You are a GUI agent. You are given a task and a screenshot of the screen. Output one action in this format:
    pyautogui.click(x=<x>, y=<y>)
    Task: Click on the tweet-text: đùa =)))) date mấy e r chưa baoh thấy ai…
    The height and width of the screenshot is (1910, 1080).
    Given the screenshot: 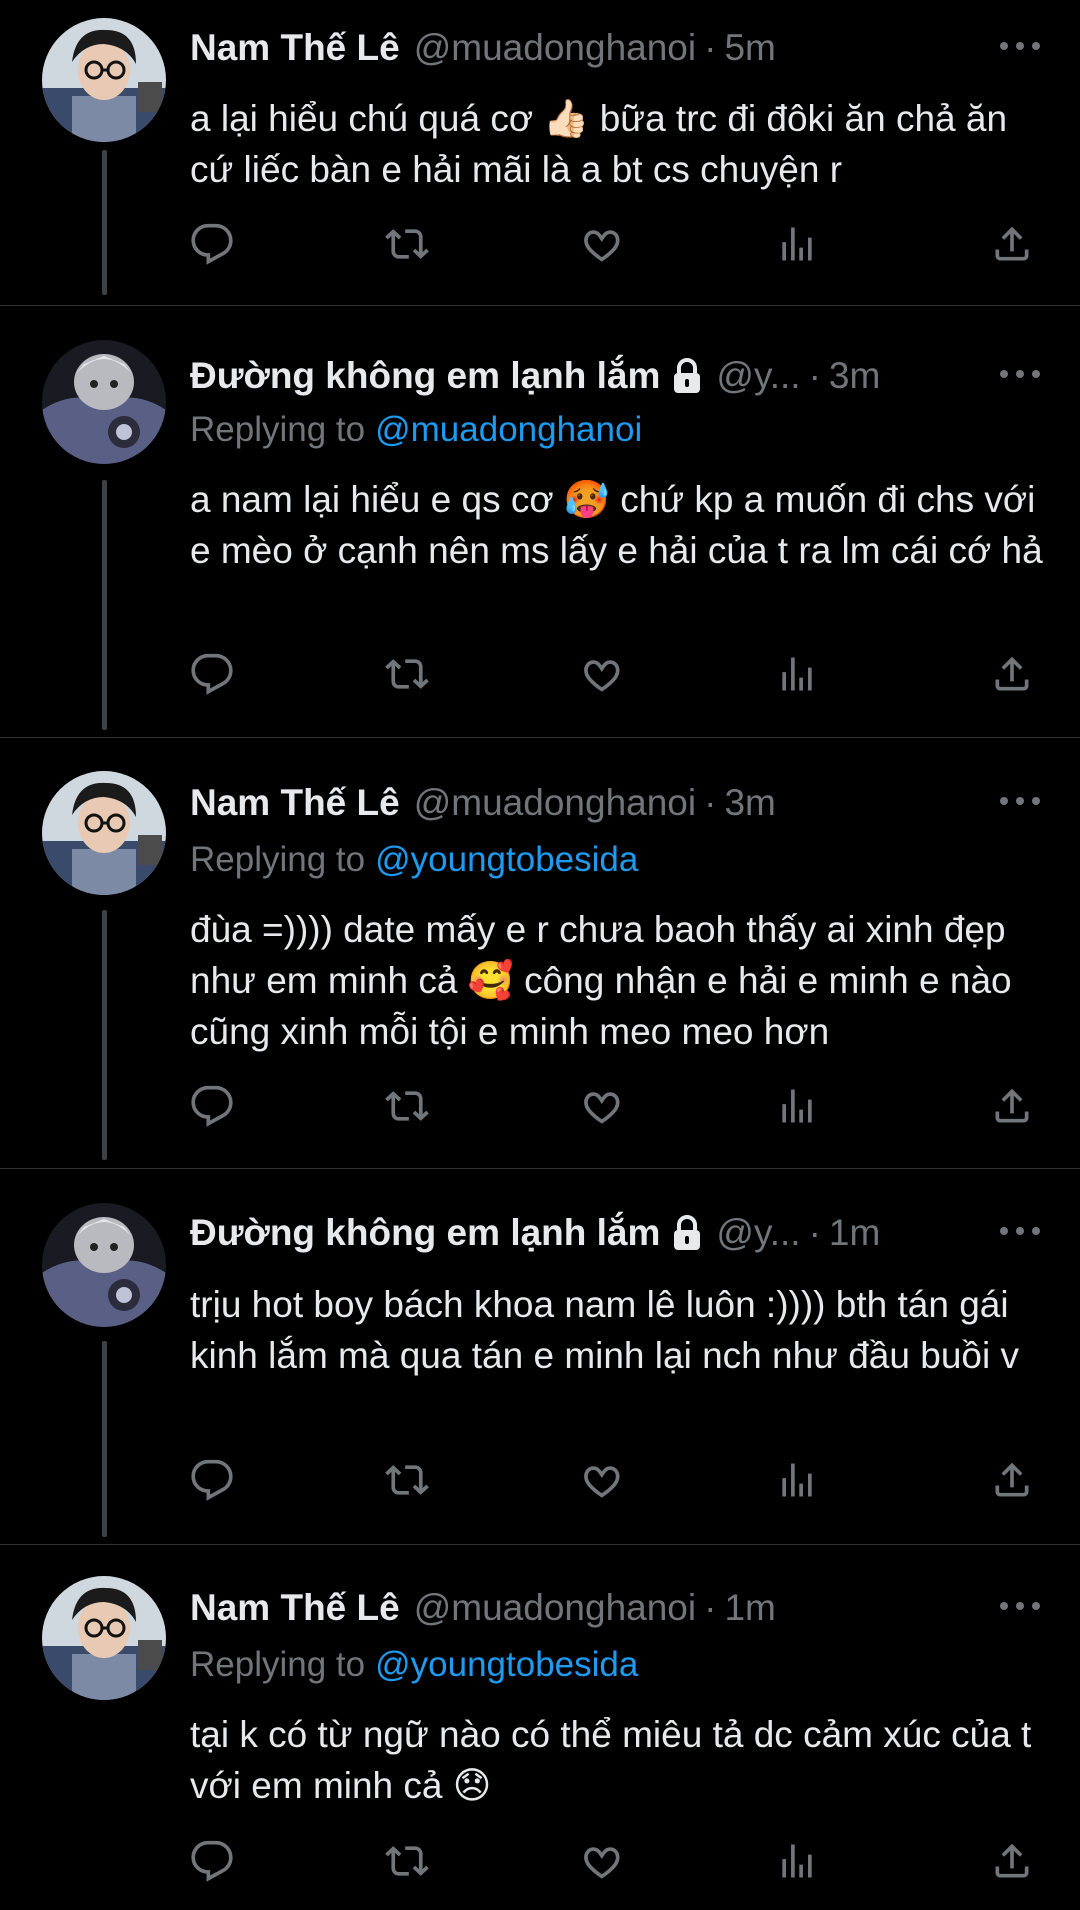 What is the action you would take?
    pyautogui.click(x=601, y=980)
    